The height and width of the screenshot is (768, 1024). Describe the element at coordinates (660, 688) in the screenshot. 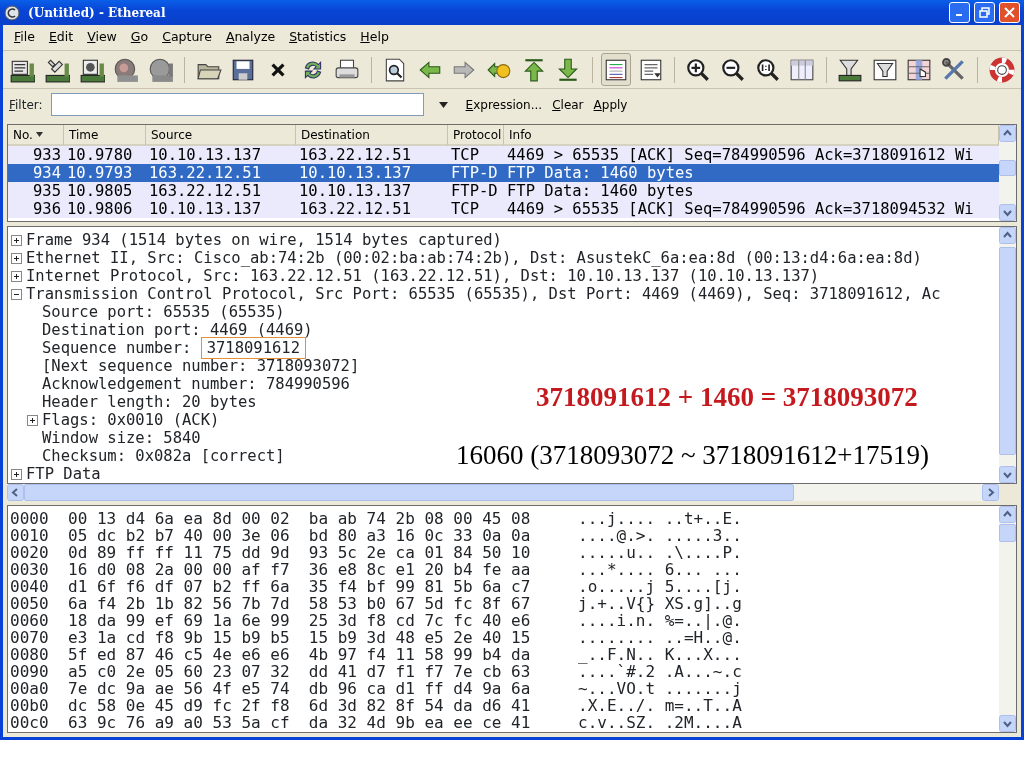

I see `ascii-text: ~...VO.t .......j` at that location.